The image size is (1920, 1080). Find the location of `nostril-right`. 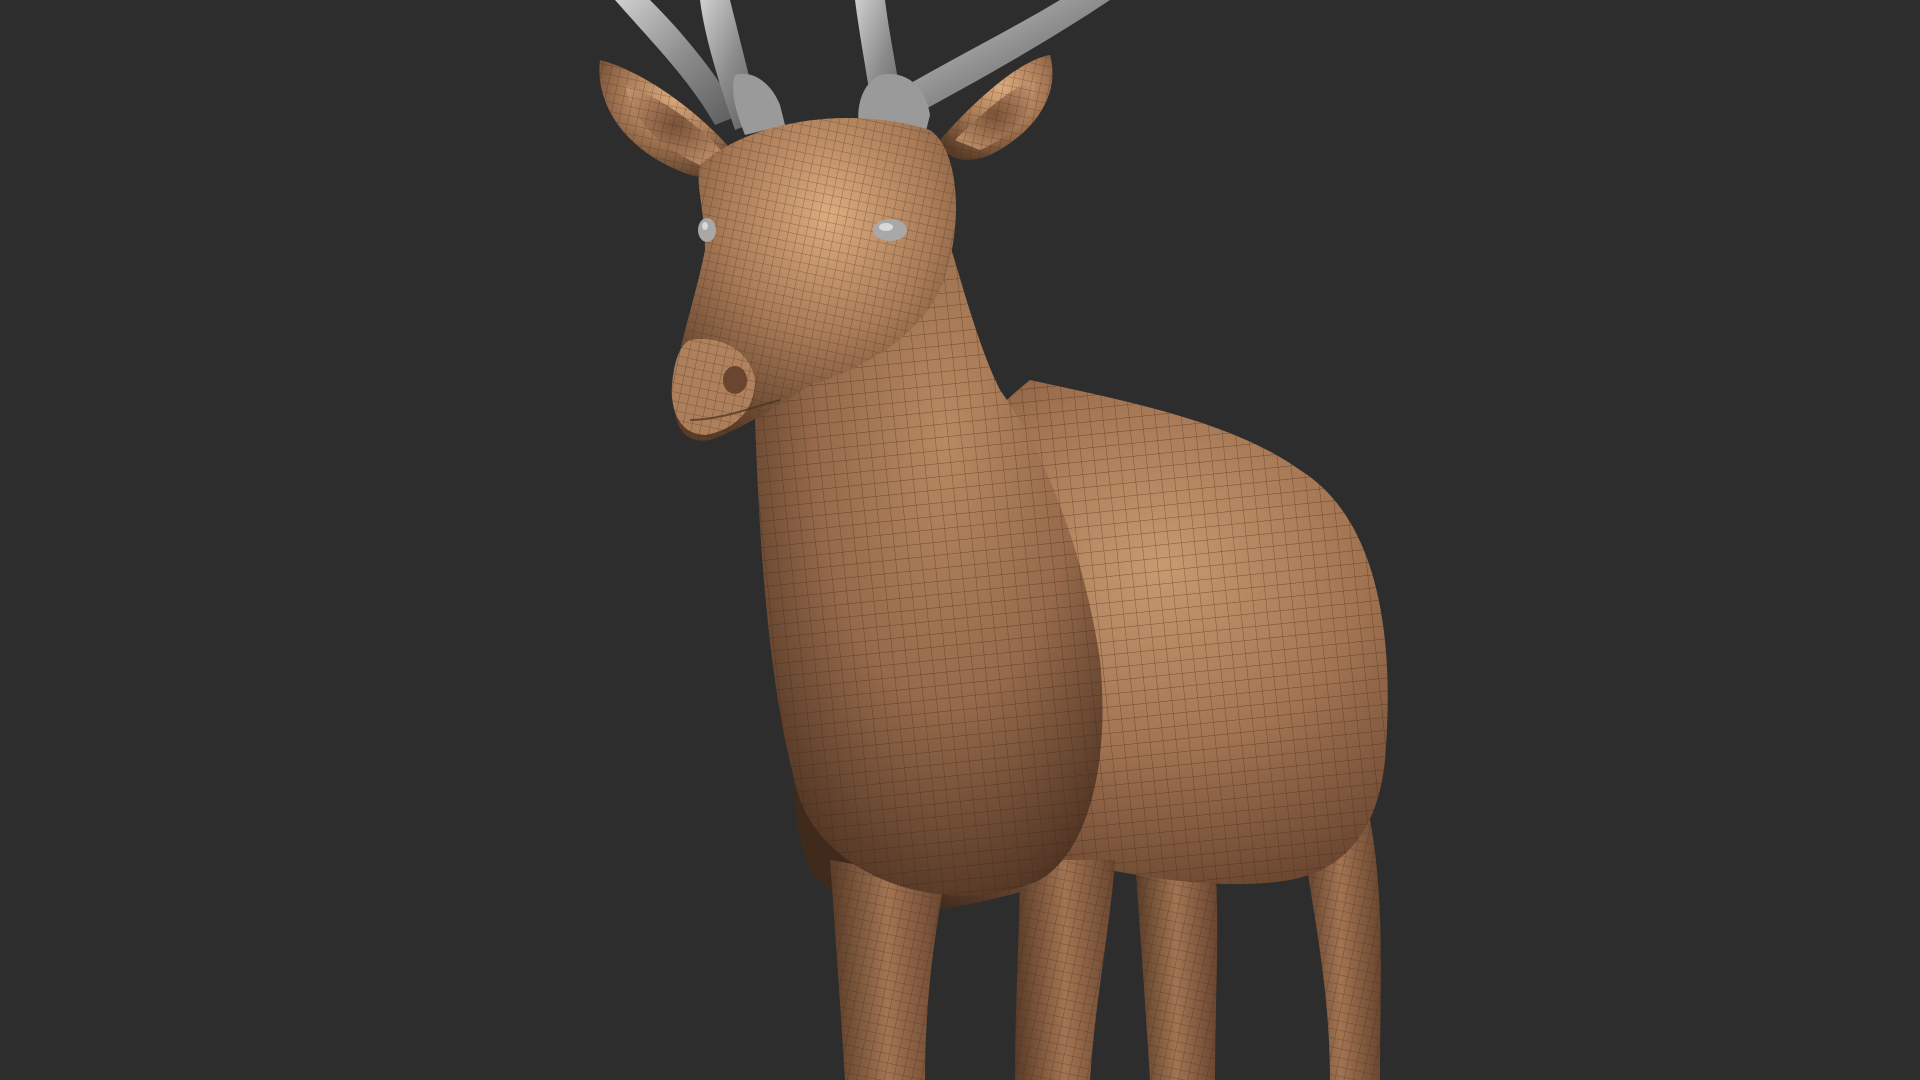

nostril-right is located at coordinates (735, 380).